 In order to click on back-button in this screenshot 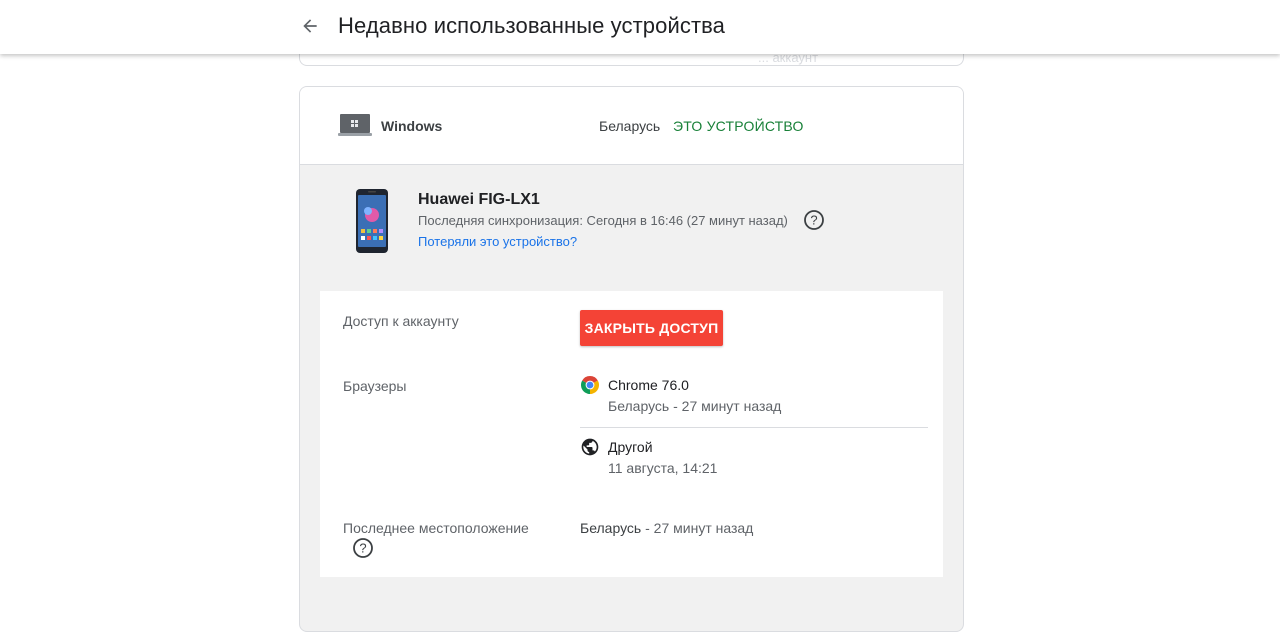, I will do `click(310, 26)`.